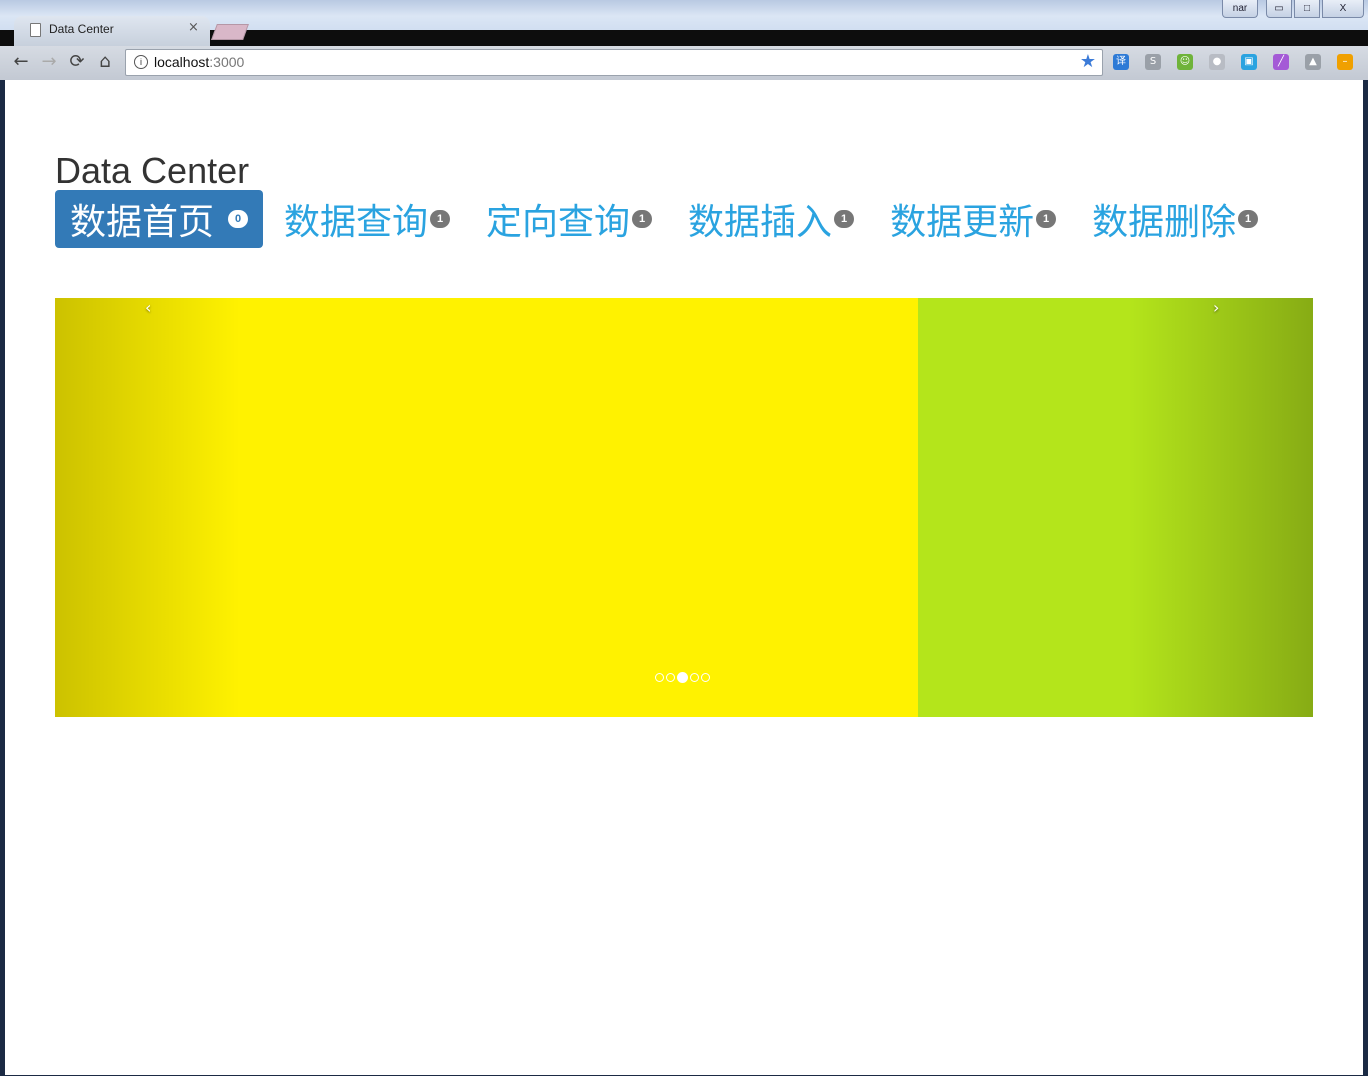 The image size is (1368, 1076). What do you see at coordinates (1216, 307) in the screenshot?
I see `chevron-right-icon: ›` at bounding box center [1216, 307].